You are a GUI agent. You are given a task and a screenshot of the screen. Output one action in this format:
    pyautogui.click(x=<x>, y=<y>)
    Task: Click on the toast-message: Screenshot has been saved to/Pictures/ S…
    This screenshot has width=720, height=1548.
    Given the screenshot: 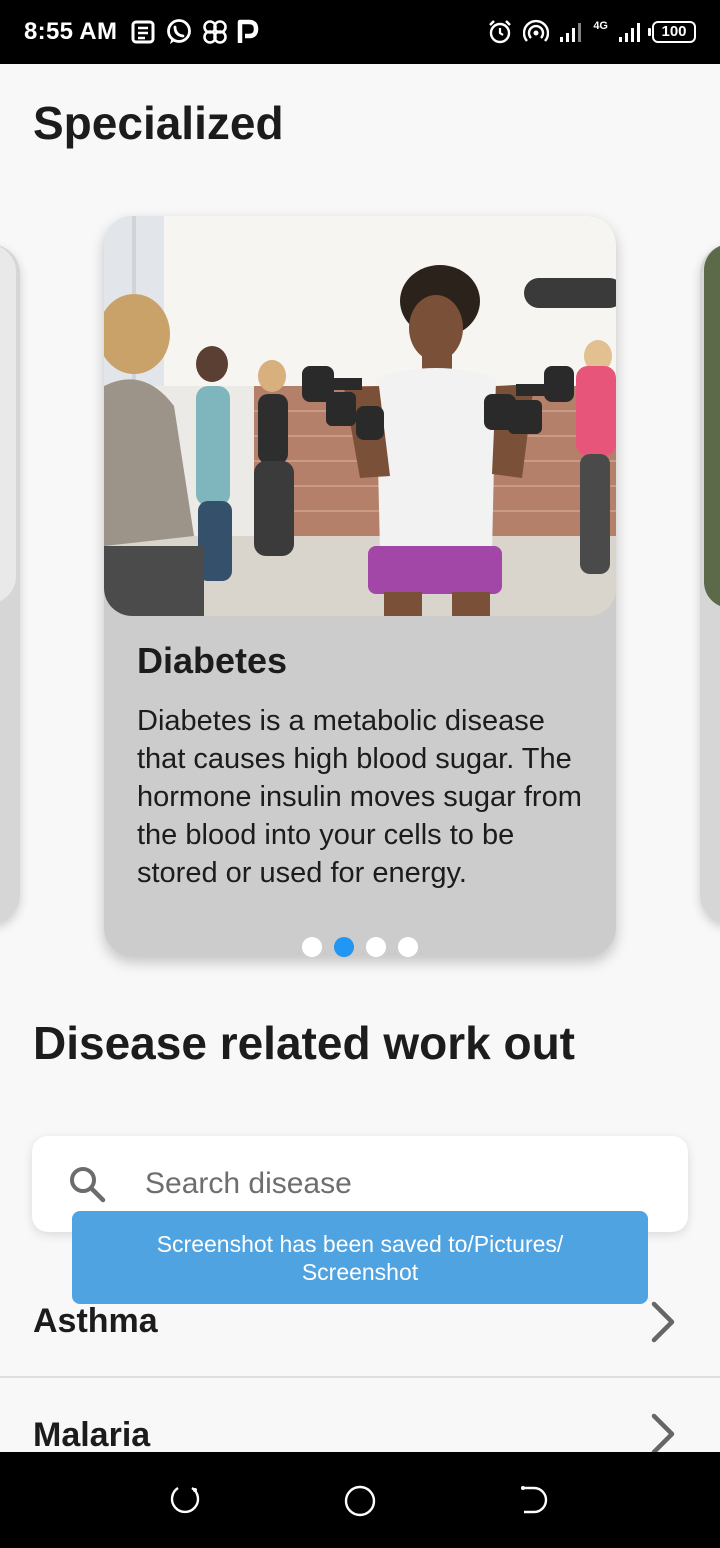 What is the action you would take?
    pyautogui.click(x=360, y=1257)
    